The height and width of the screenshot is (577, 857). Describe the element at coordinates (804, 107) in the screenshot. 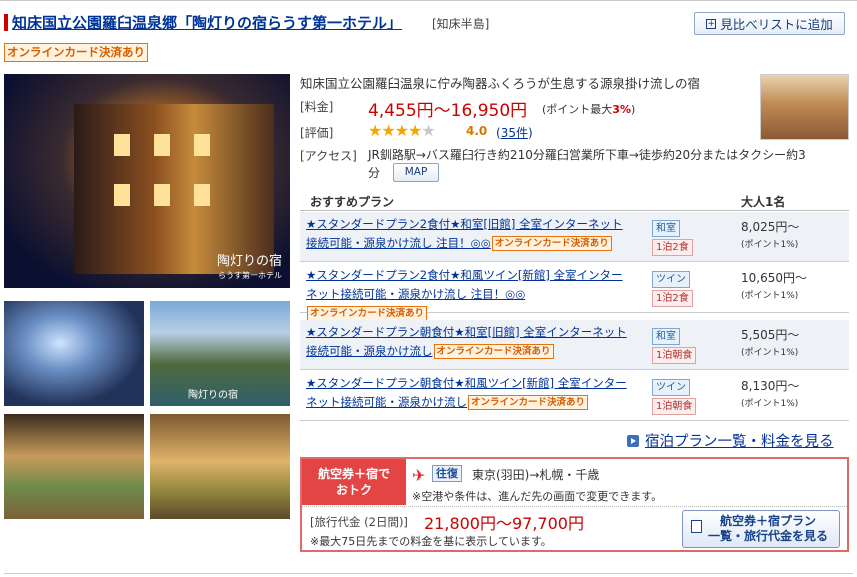

I see `room-photo` at that location.